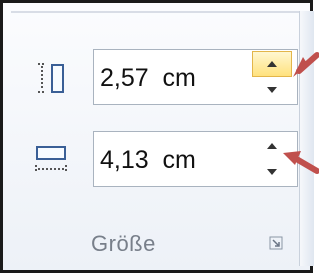 Image resolution: width=320 pixels, height=273 pixels. I want to click on shape-height-field: 2,57 cm, so click(195, 77).